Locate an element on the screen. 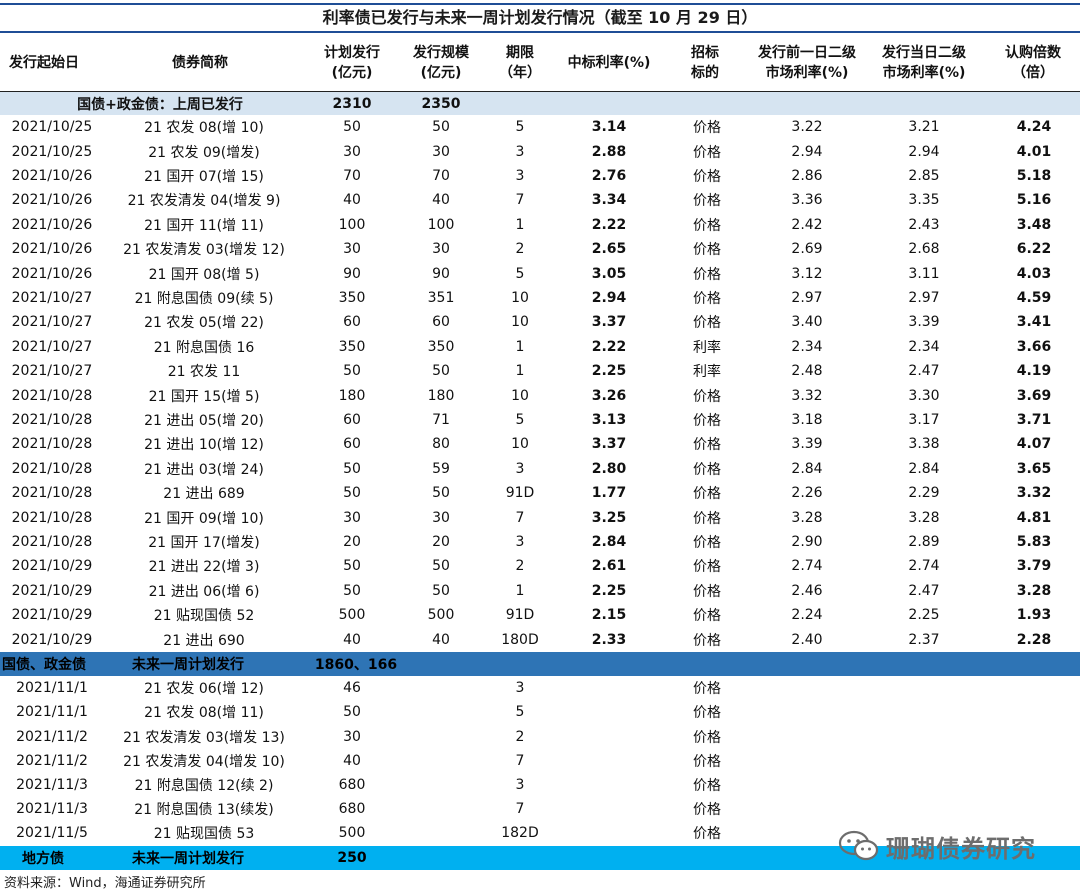 This screenshot has width=1080, height=893. cell-pre-rate: 2.26 is located at coordinates (807, 493).